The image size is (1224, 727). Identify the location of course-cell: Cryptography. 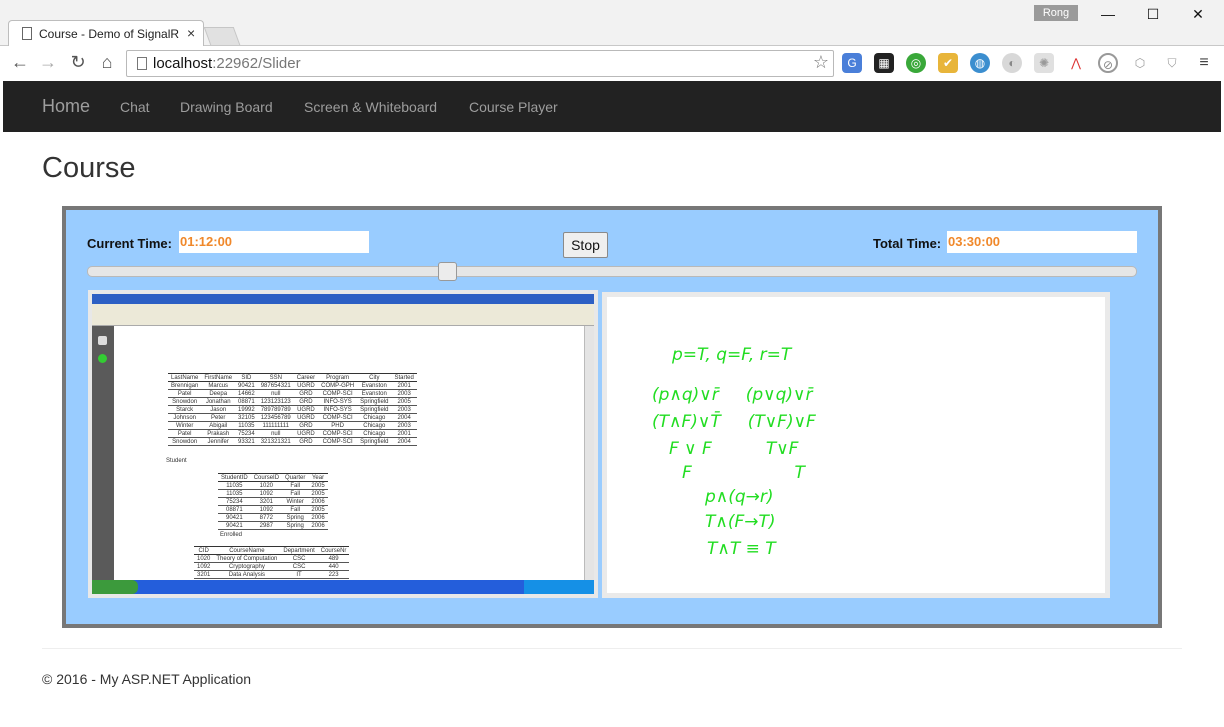
(247, 566).